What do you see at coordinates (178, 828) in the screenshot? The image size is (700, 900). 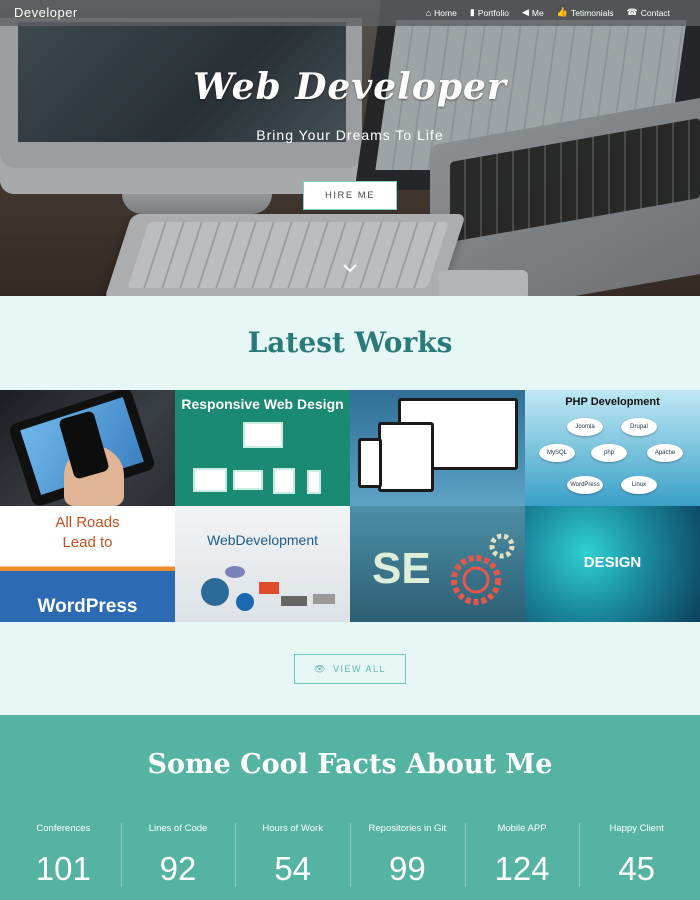 I see `fact-label: Lines of Code` at bounding box center [178, 828].